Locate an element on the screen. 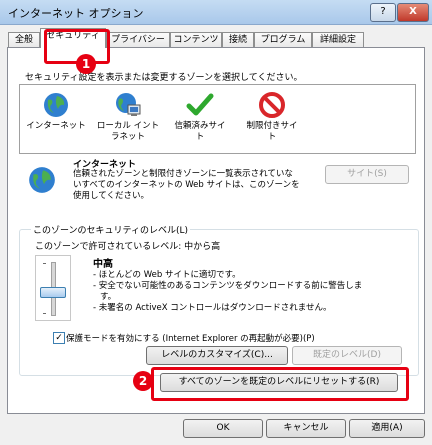 This screenshot has height=445, width=432. zone-label-local-intranet: ローカル イント ラネット is located at coordinates (128, 131).